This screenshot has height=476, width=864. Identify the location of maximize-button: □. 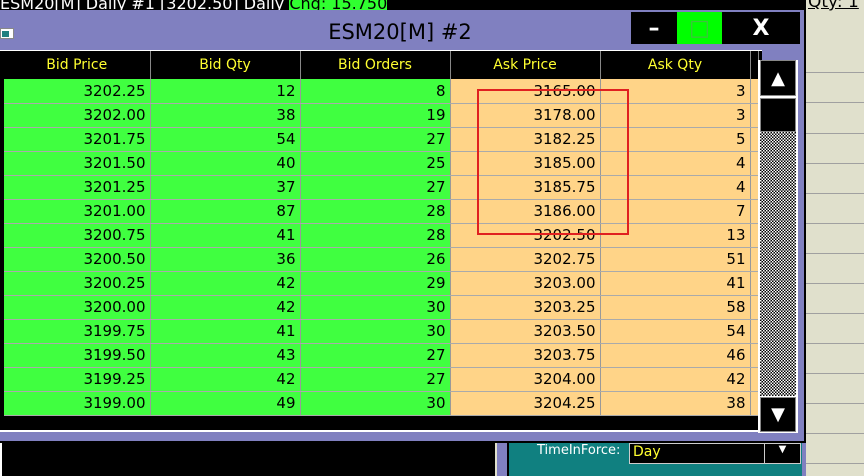
(699, 28).